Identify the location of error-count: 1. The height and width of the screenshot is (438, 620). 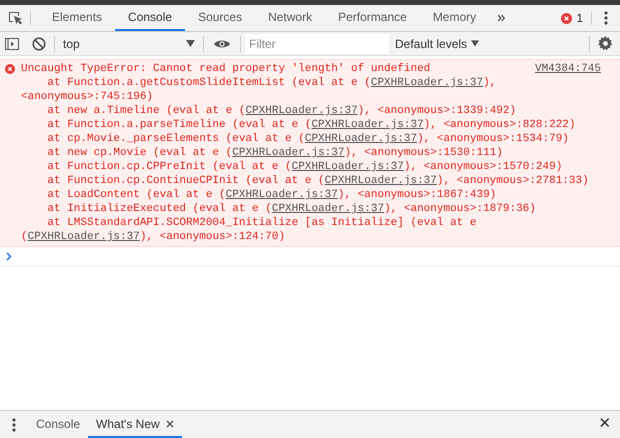
(579, 18).